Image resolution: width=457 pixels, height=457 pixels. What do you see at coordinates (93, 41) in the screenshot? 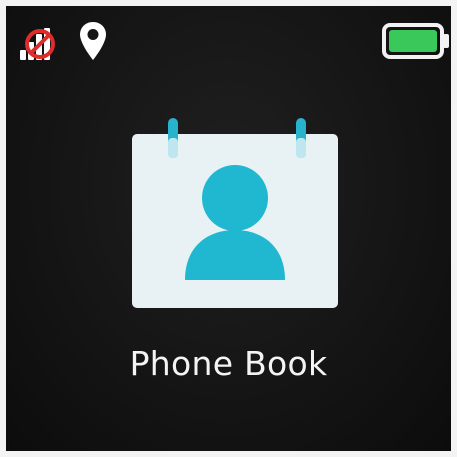
I see `location-pin-icon` at bounding box center [93, 41].